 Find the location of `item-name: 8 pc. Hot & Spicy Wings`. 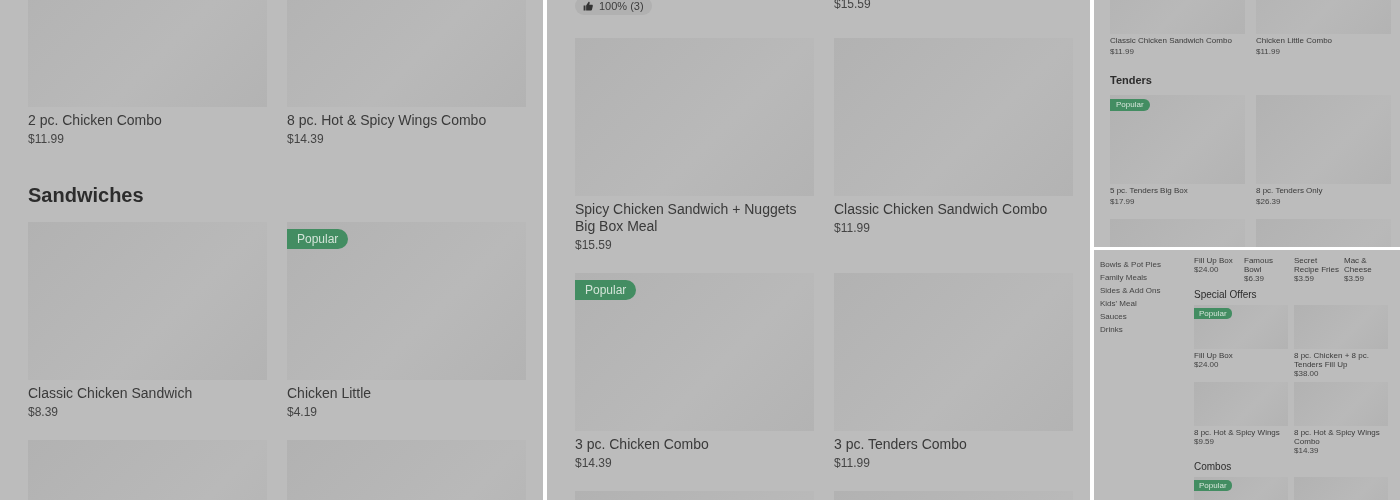

item-name: 8 pc. Hot & Spicy Wings is located at coordinates (1241, 432).